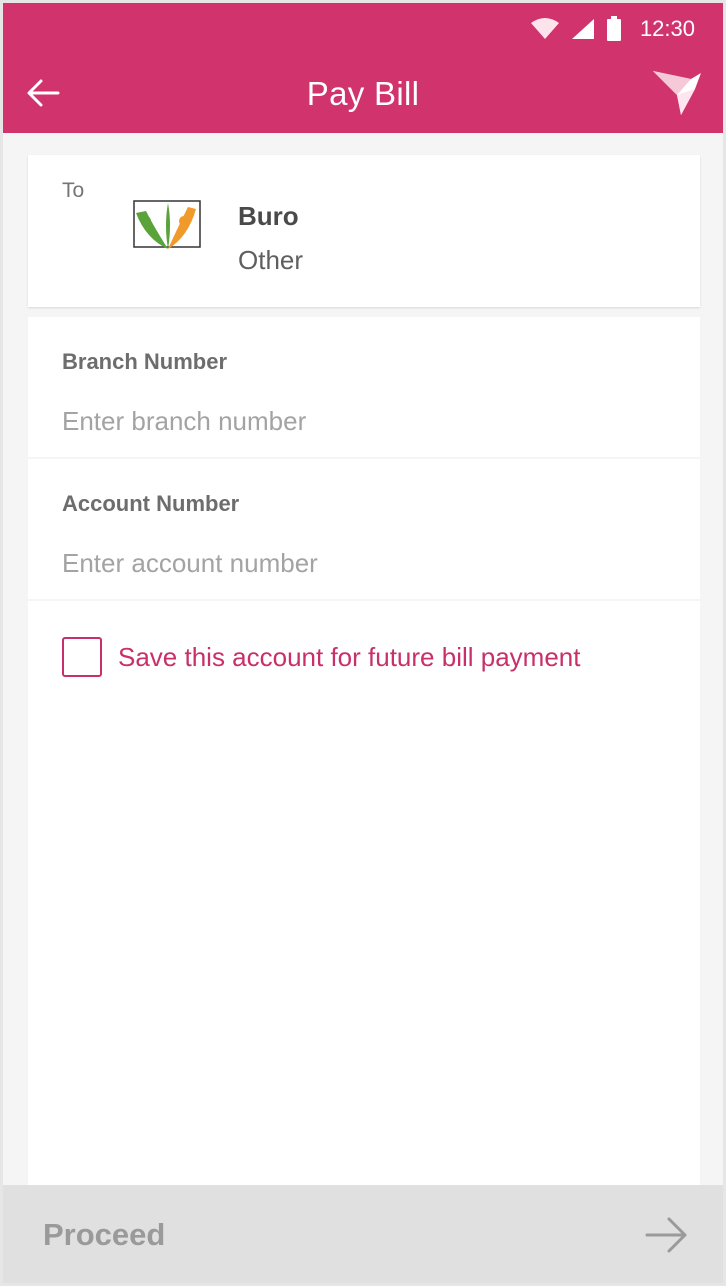 This screenshot has width=726, height=1286. I want to click on status-time: 12:30, so click(667, 28).